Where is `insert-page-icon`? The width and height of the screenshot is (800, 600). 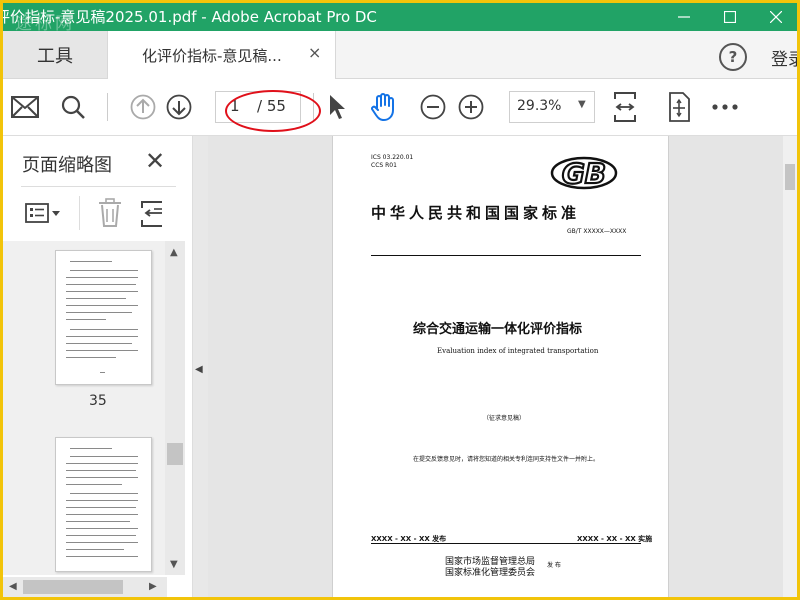
insert-page-icon is located at coordinates (151, 214).